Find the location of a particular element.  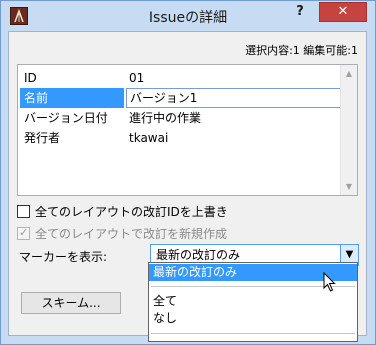

property-row-id: ID 01 is located at coordinates (179, 78).